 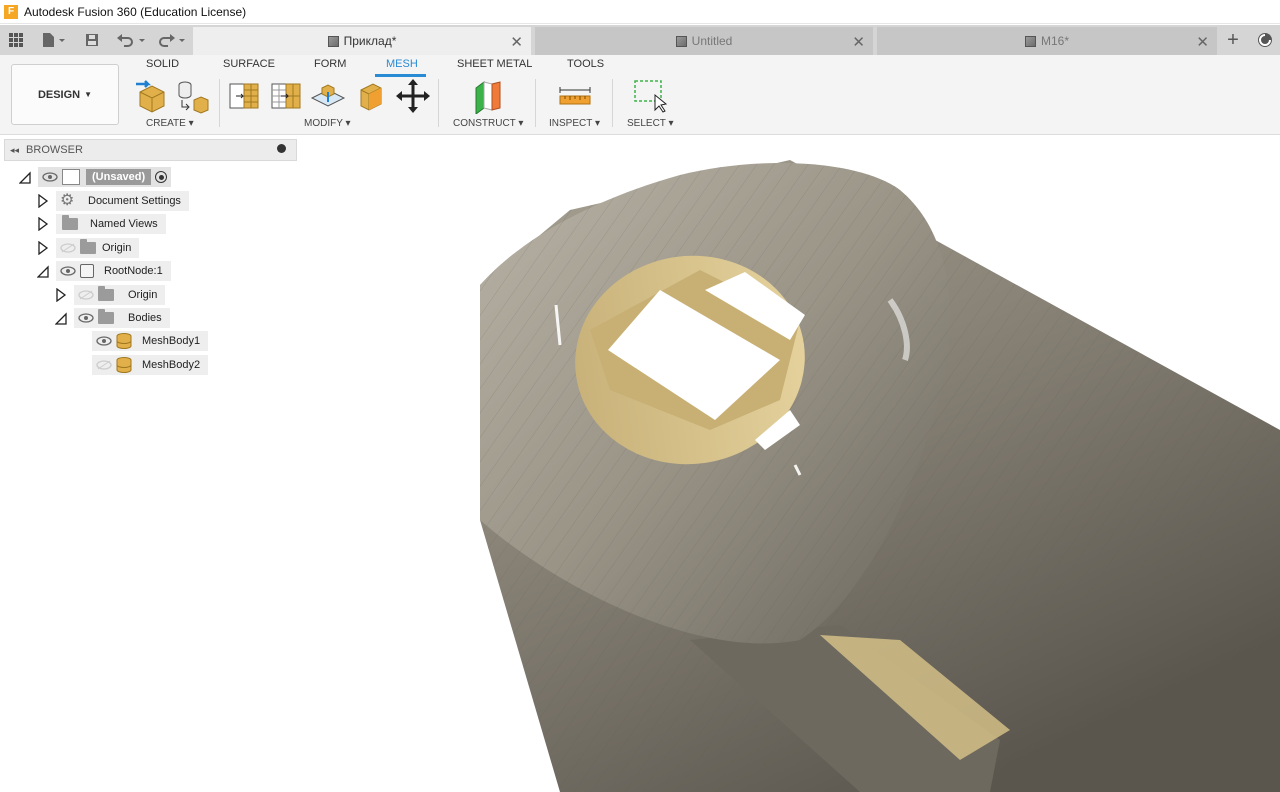 I want to click on construct-plane-icon, so click(x=488, y=96).